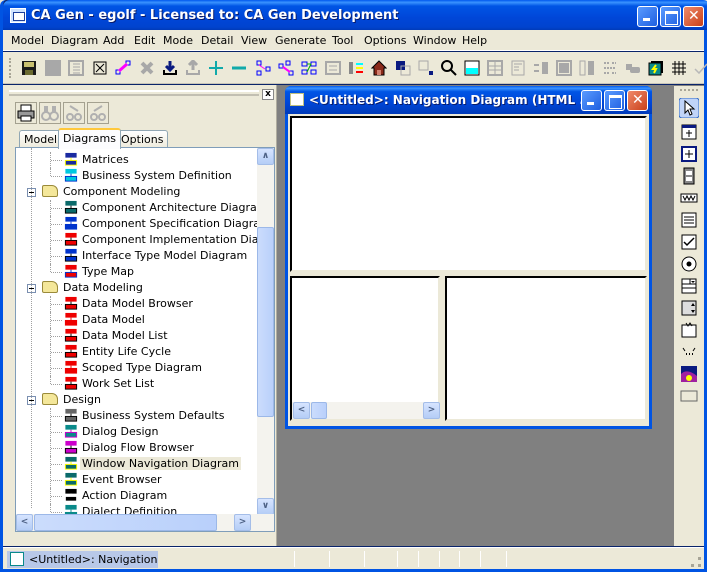 The width and height of the screenshot is (707, 572). I want to click on tree-item: Matrices, so click(136, 160).